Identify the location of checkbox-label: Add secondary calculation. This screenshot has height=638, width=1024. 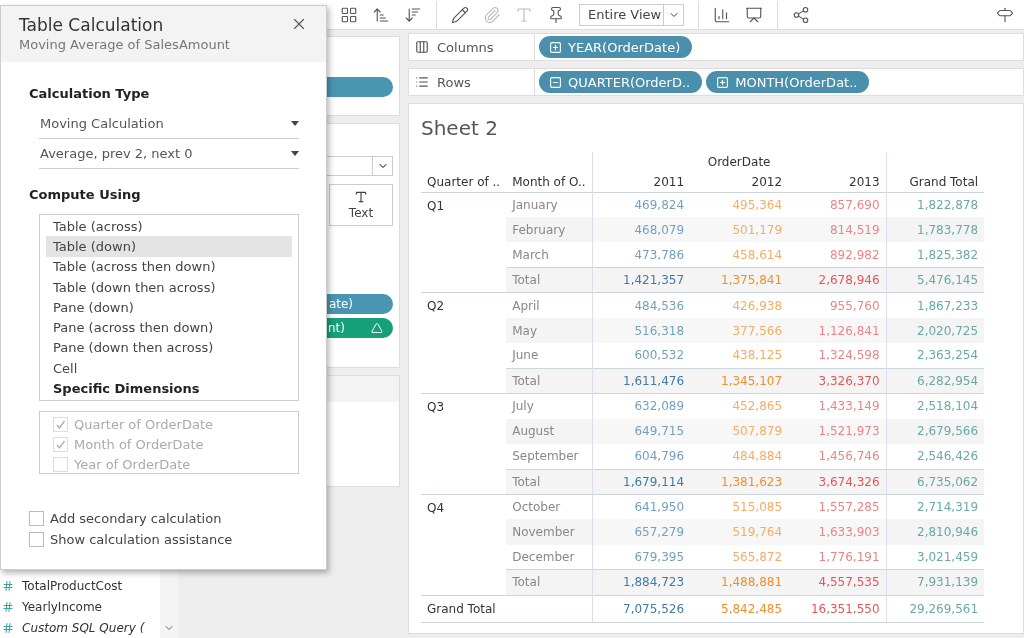
(136, 518).